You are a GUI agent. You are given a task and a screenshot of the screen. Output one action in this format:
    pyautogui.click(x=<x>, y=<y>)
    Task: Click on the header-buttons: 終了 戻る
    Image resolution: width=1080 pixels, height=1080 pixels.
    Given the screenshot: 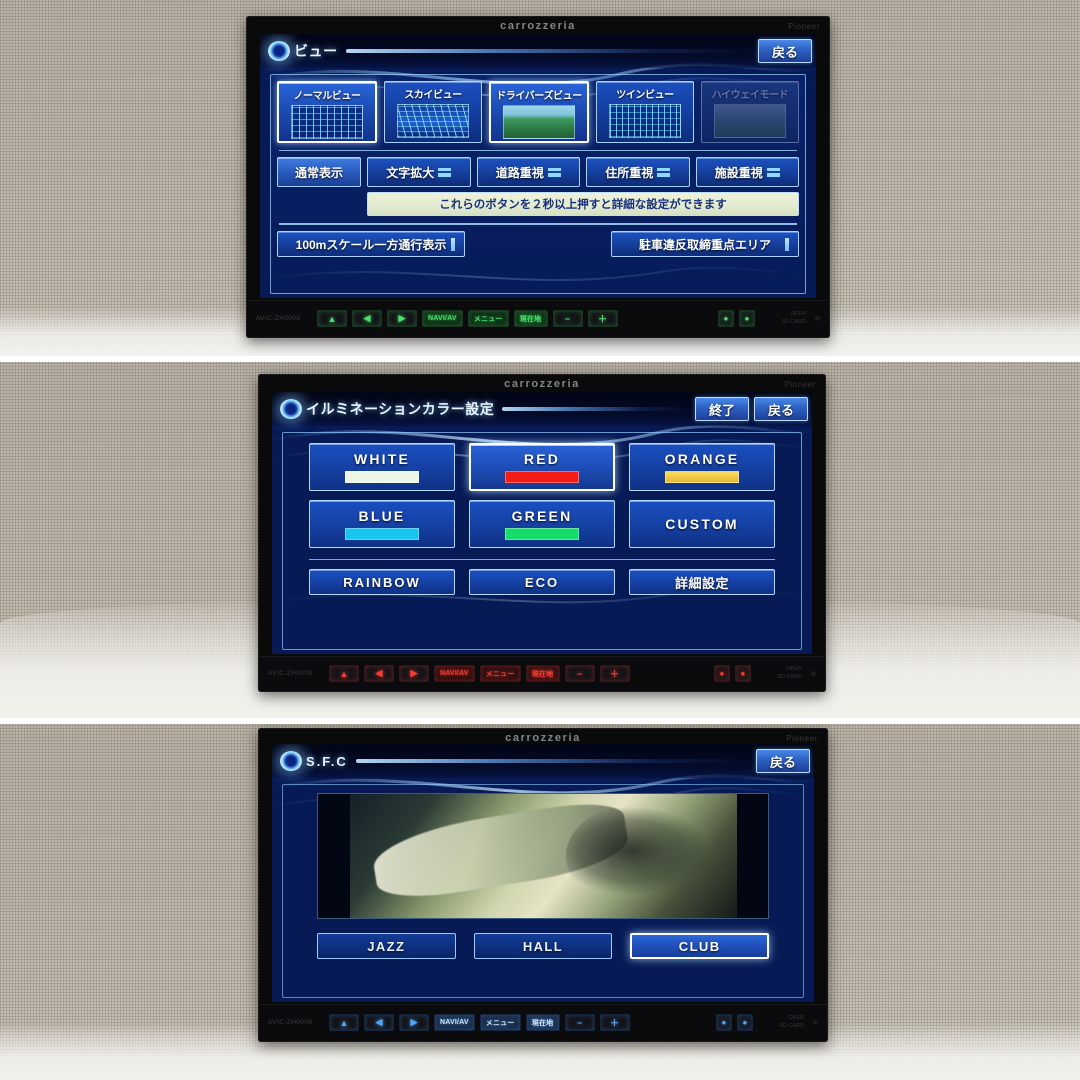 What is the action you would take?
    pyautogui.click(x=751, y=409)
    